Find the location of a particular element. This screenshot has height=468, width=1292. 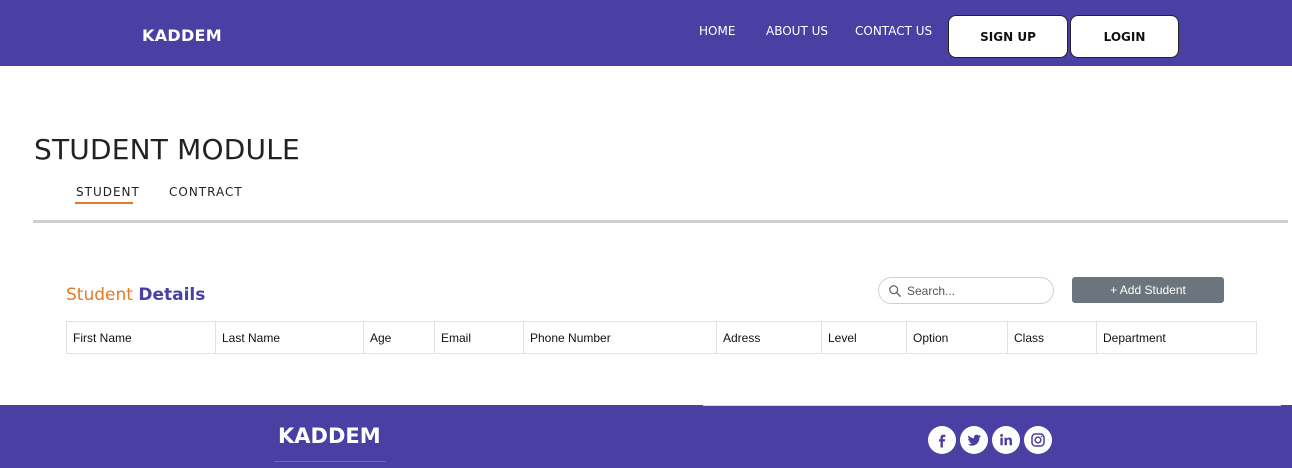

sign-up-button: SIGN UP is located at coordinates (1008, 36).